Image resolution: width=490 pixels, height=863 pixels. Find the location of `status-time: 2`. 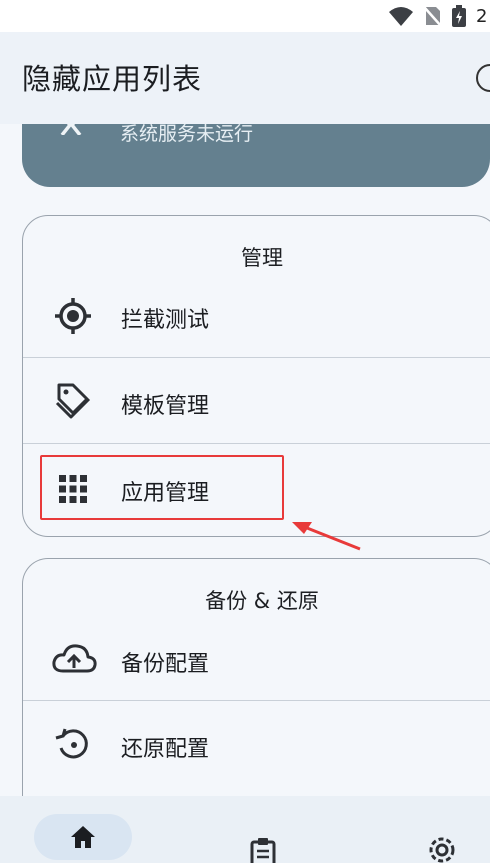

status-time: 2 is located at coordinates (482, 16).